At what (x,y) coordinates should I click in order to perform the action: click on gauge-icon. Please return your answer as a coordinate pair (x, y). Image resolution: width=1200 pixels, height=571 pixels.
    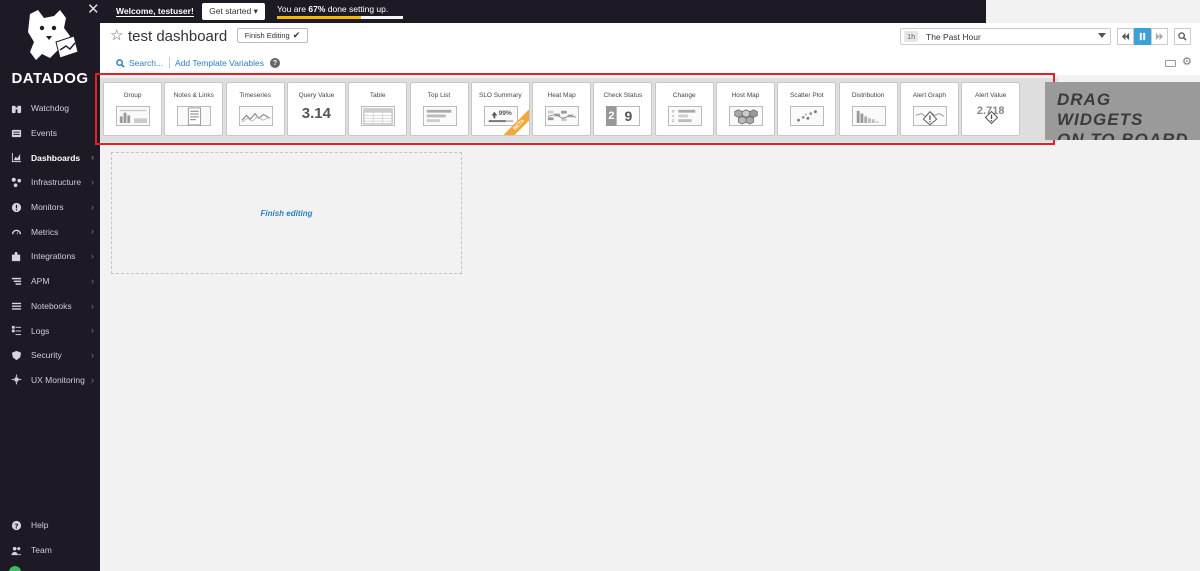
    Looking at the image, I should click on (16, 232).